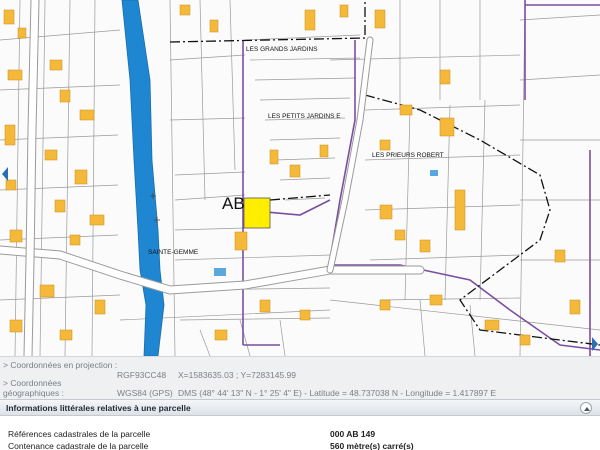 The height and width of the screenshot is (450, 600). What do you see at coordinates (5, 174) in the screenshot?
I see `pan-left-arrow-icon` at bounding box center [5, 174].